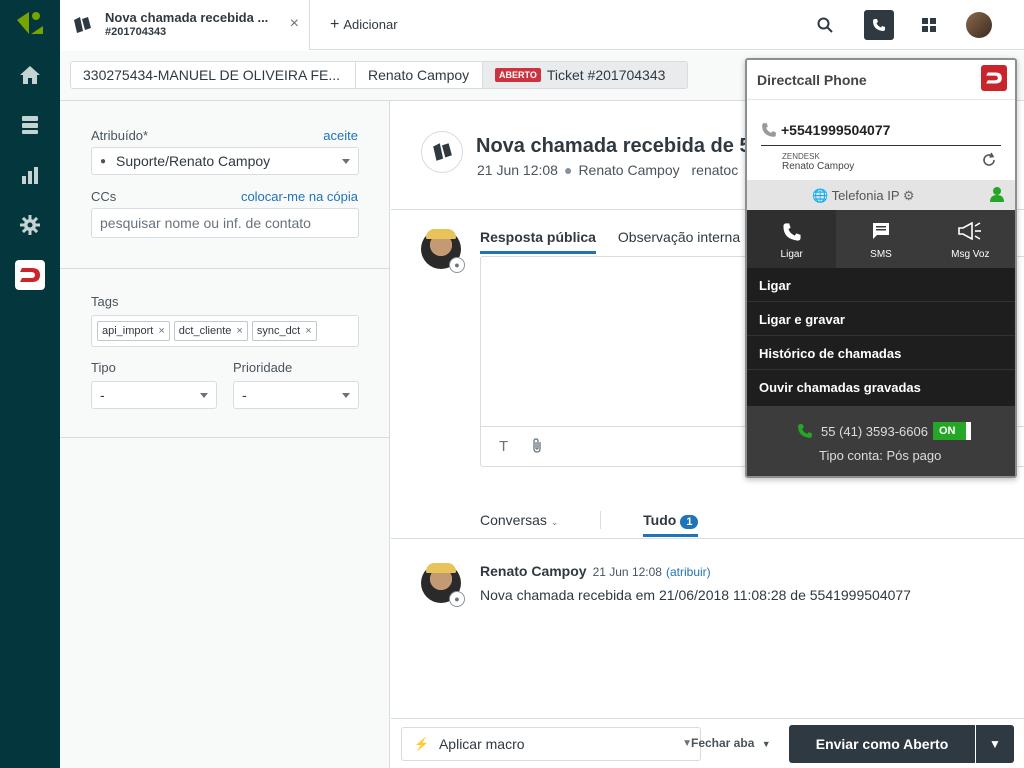  What do you see at coordinates (284, 331) in the screenshot?
I see `tag-chip: sync_dct ×` at bounding box center [284, 331].